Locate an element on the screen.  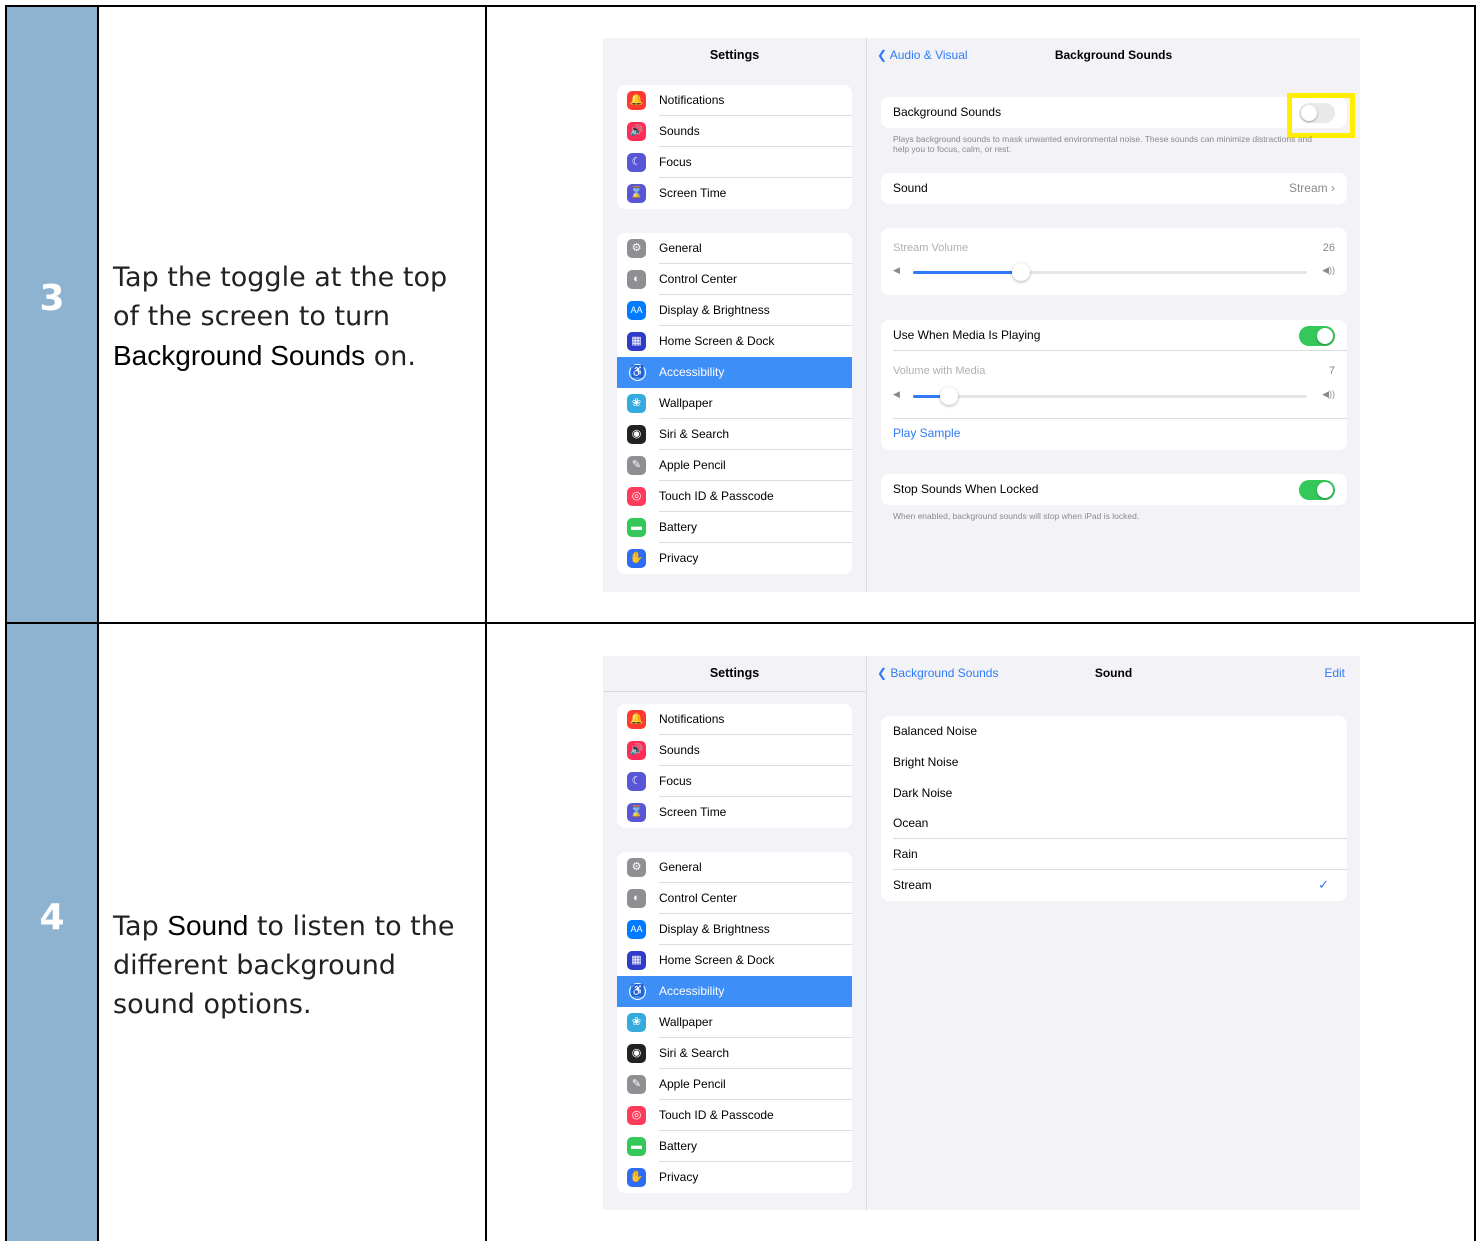
sound-option-ocean: Ocean is located at coordinates (1114, 824).